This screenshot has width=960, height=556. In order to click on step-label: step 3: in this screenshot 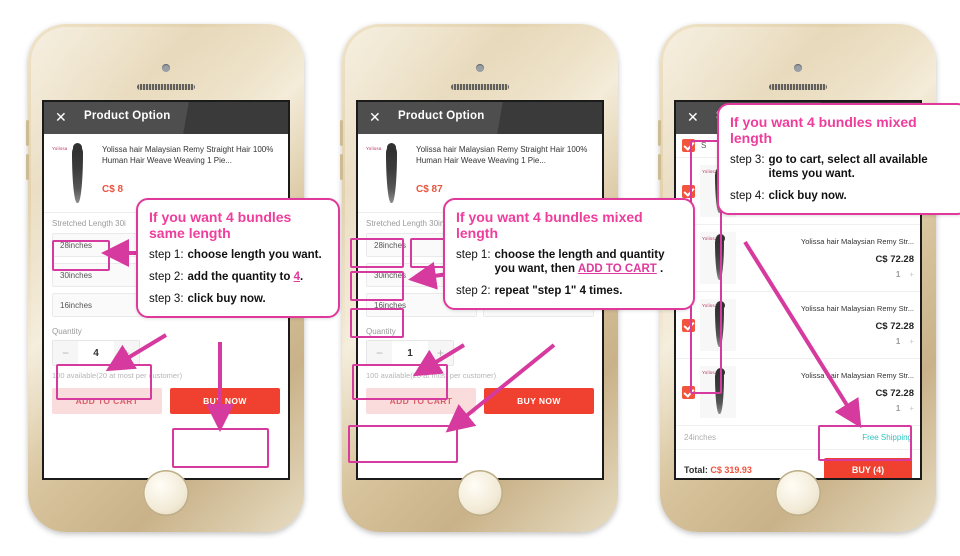, I will do `click(747, 160)`.